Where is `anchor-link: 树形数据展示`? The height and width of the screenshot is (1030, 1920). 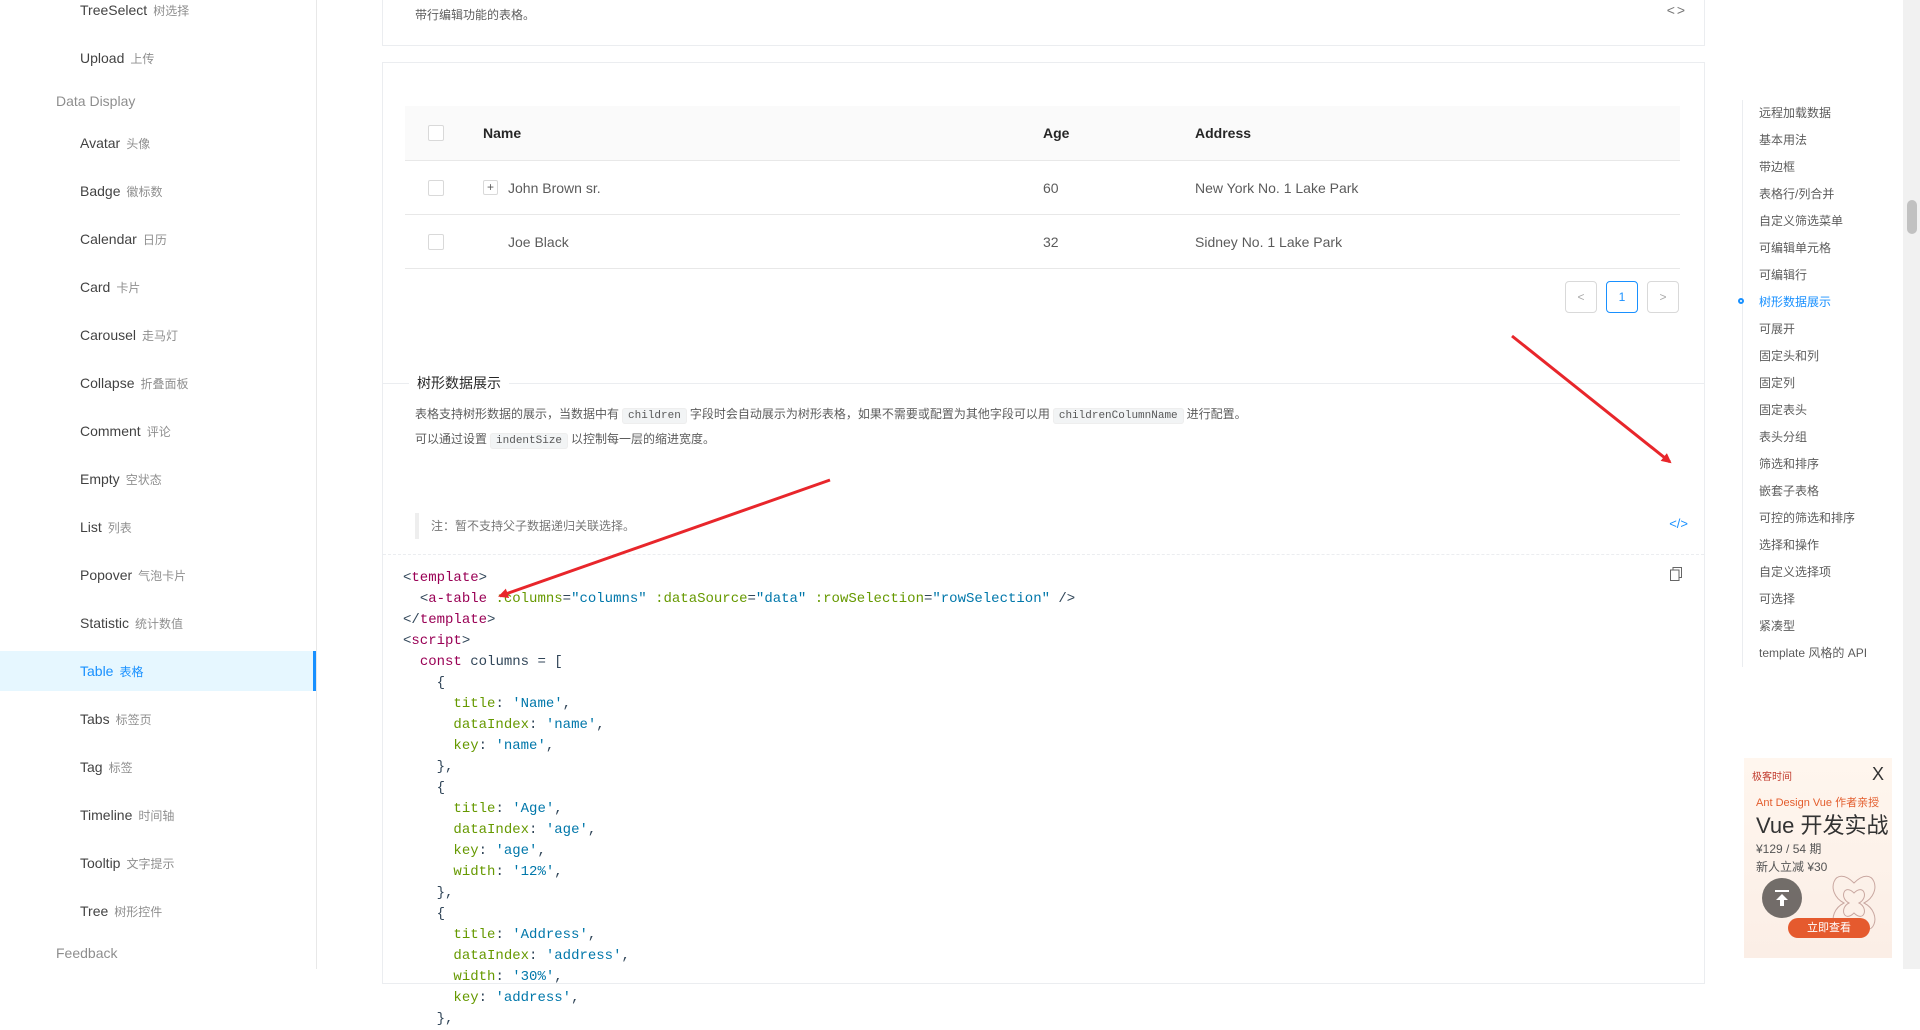 anchor-link: 树形数据展示 is located at coordinates (1805, 302).